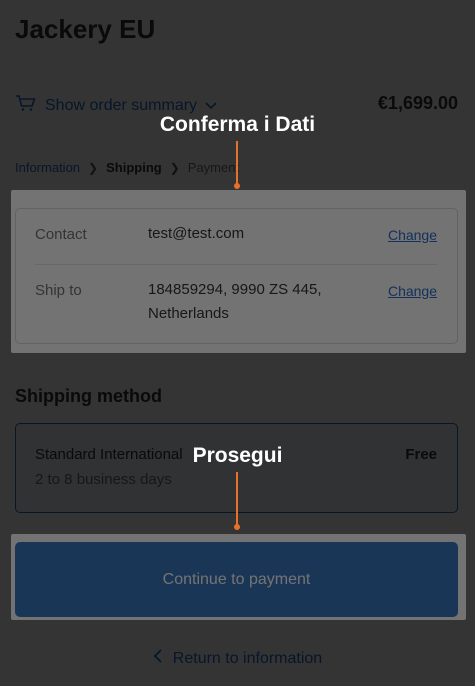 This screenshot has width=475, height=686. I want to click on ship-to-line1: 184859294, 9990 ZS 445,, so click(235, 289).